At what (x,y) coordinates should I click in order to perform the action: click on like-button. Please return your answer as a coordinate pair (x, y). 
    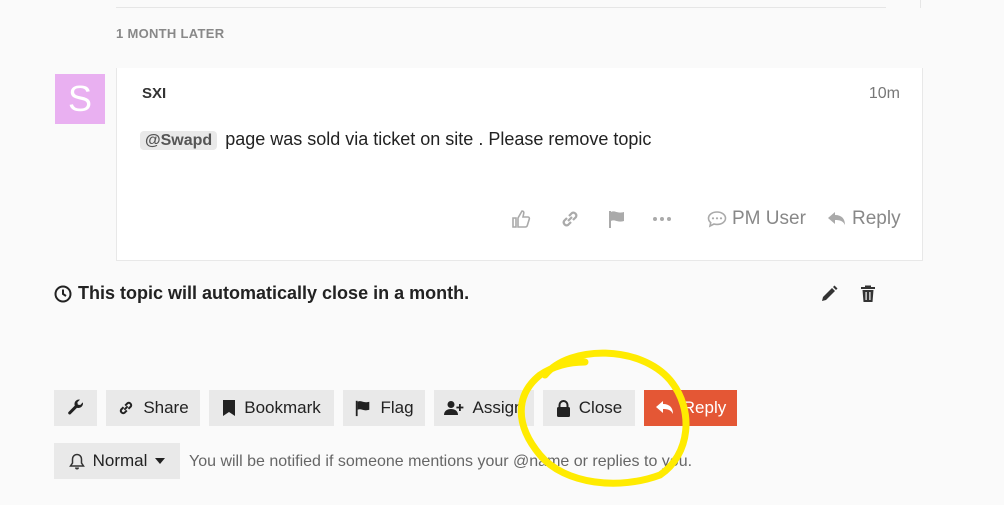
    Looking at the image, I should click on (521, 219).